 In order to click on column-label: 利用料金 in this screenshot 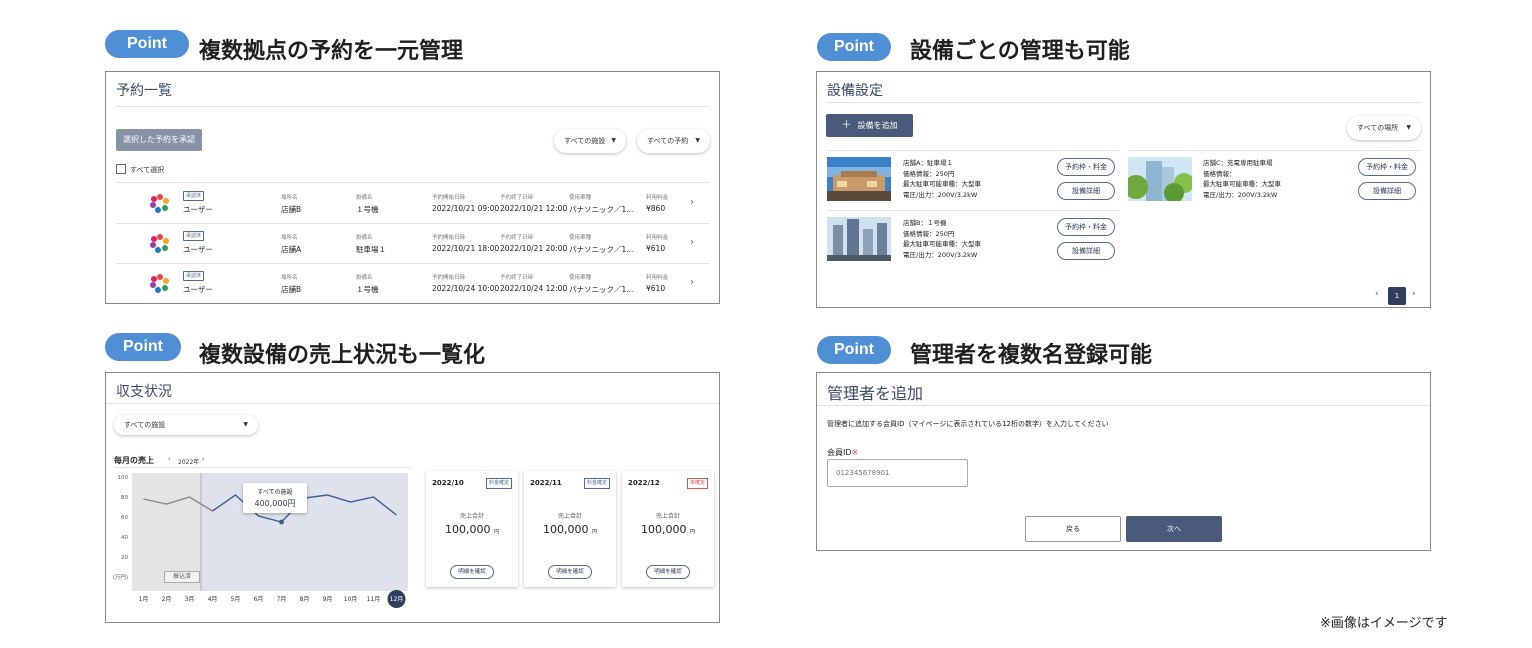, I will do `click(657, 198)`.